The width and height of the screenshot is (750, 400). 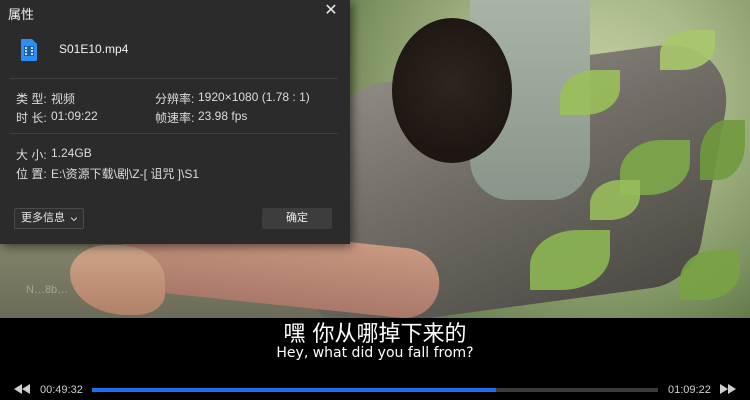 I want to click on resolution-value: 1920×1080 (1.78 : 1), so click(x=254, y=97).